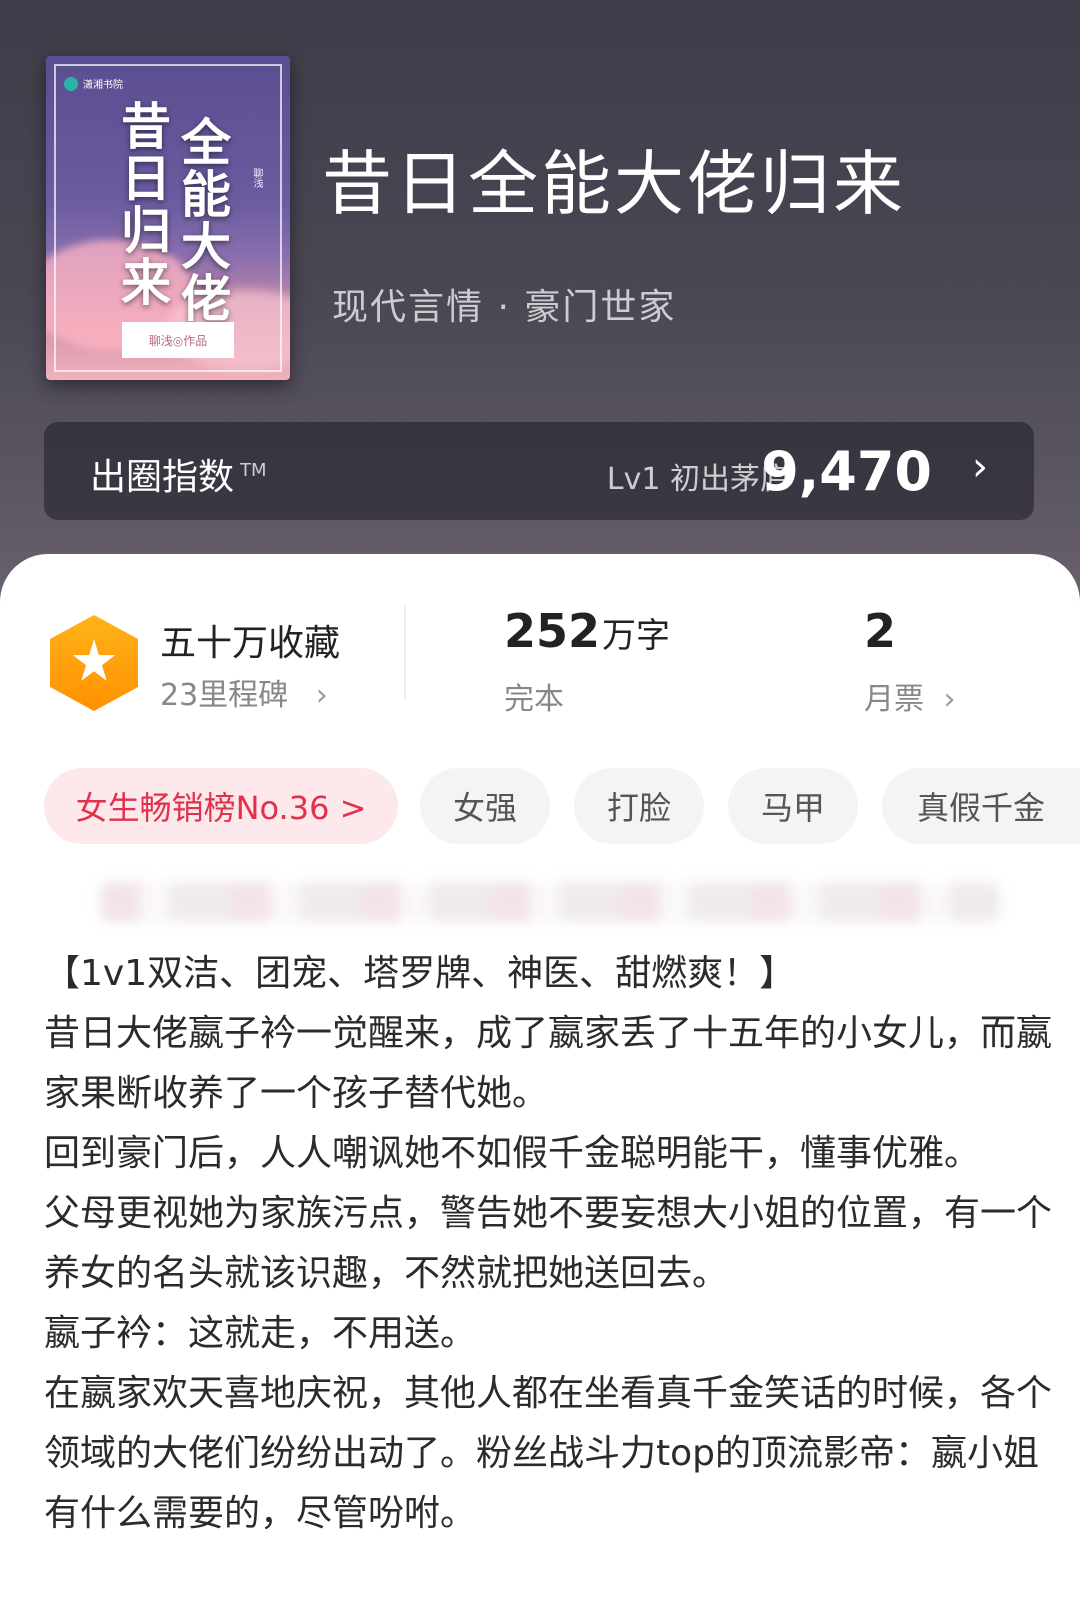 The height and width of the screenshot is (1620, 1080). Describe the element at coordinates (636, 636) in the screenshot. I see `word-count-unit: 万字` at that location.